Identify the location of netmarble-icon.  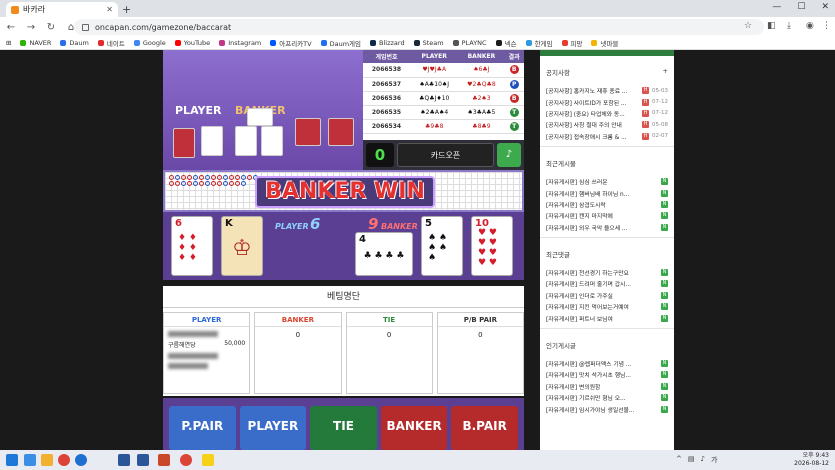
(594, 43).